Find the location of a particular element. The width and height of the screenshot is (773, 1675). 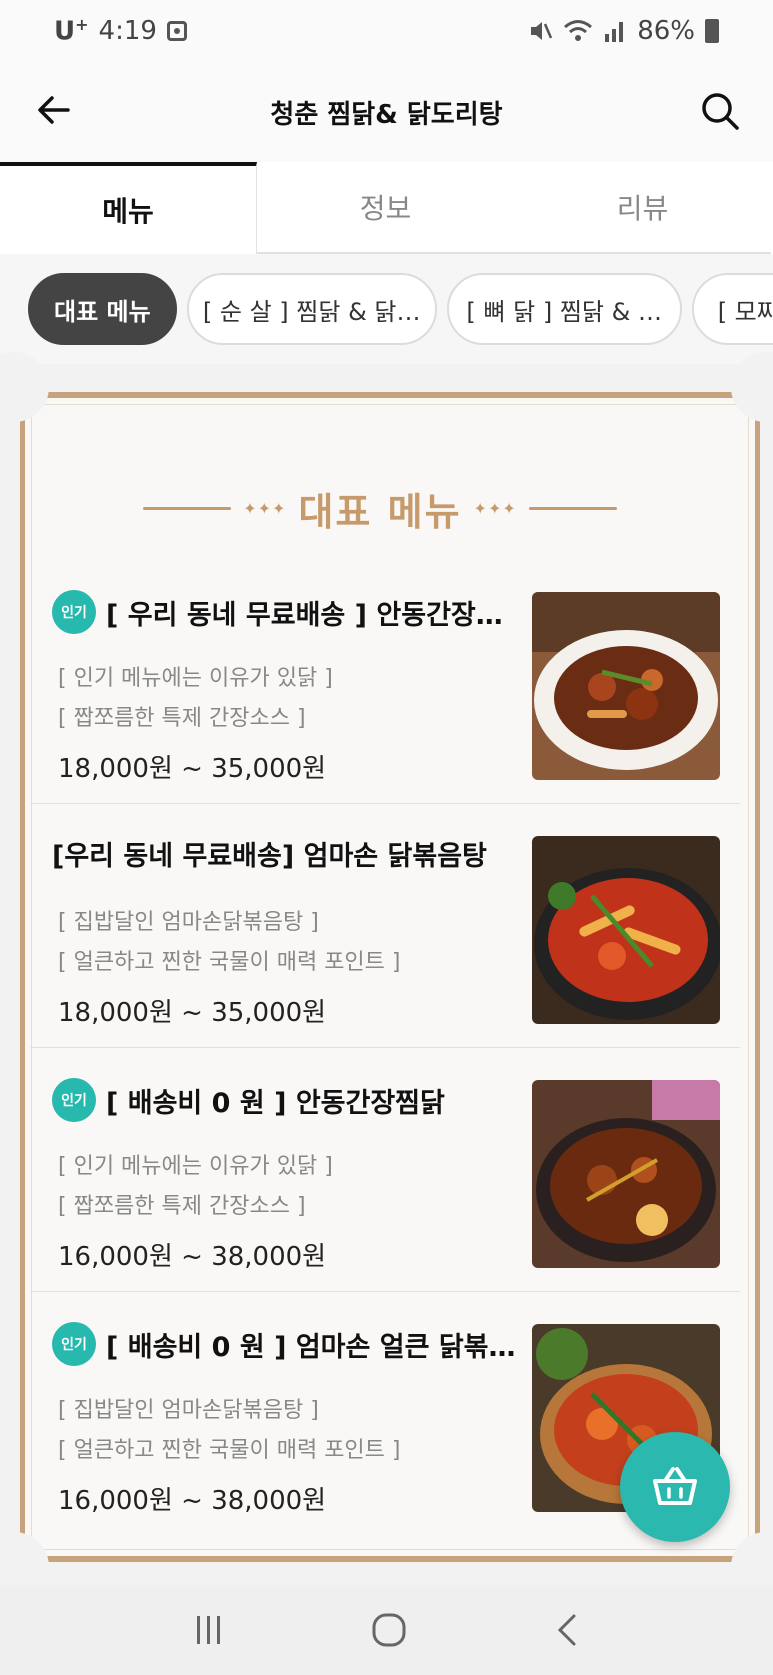

battery-icon is located at coordinates (712, 31).